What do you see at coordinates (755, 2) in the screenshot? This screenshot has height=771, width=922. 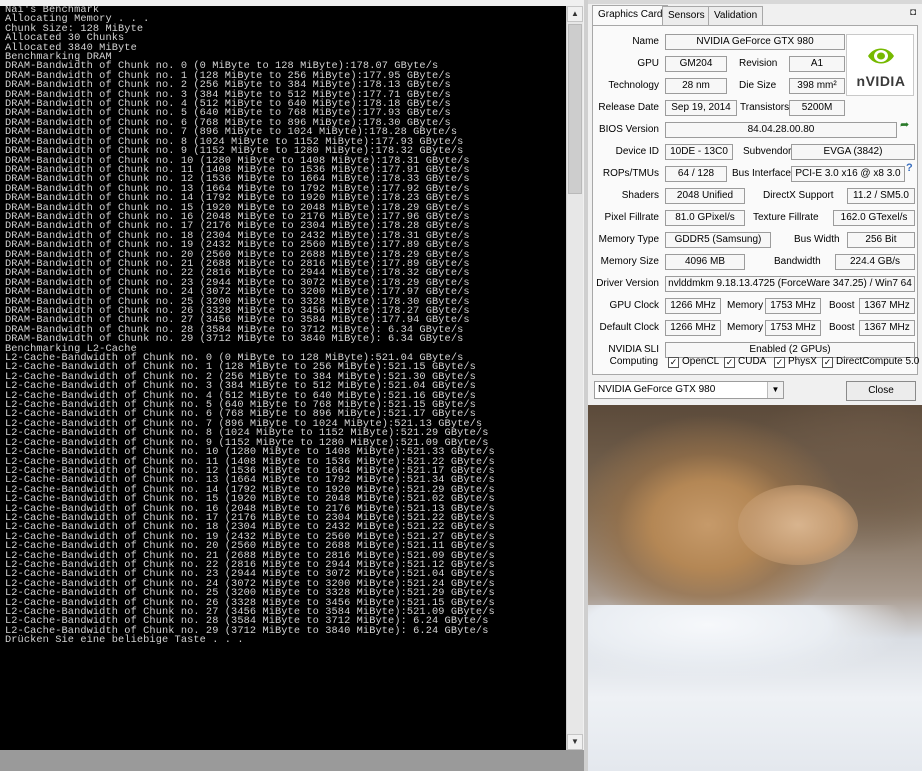 I see `window-edge` at bounding box center [755, 2].